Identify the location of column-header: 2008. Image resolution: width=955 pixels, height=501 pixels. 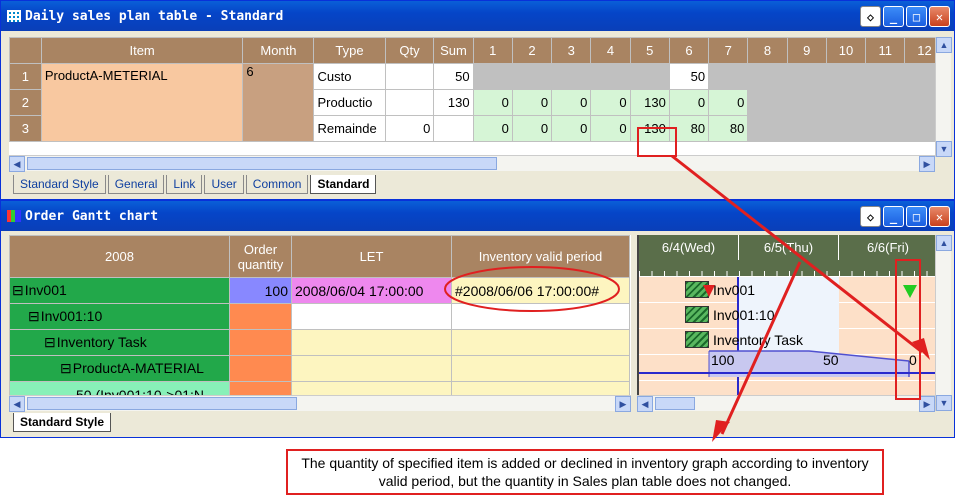
(119, 256).